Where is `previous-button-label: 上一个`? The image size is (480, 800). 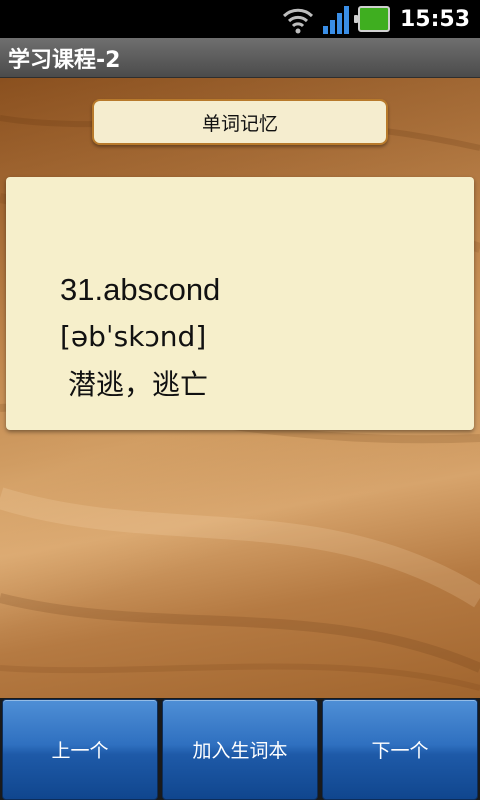
previous-button-label: 上一个 is located at coordinates (80, 751).